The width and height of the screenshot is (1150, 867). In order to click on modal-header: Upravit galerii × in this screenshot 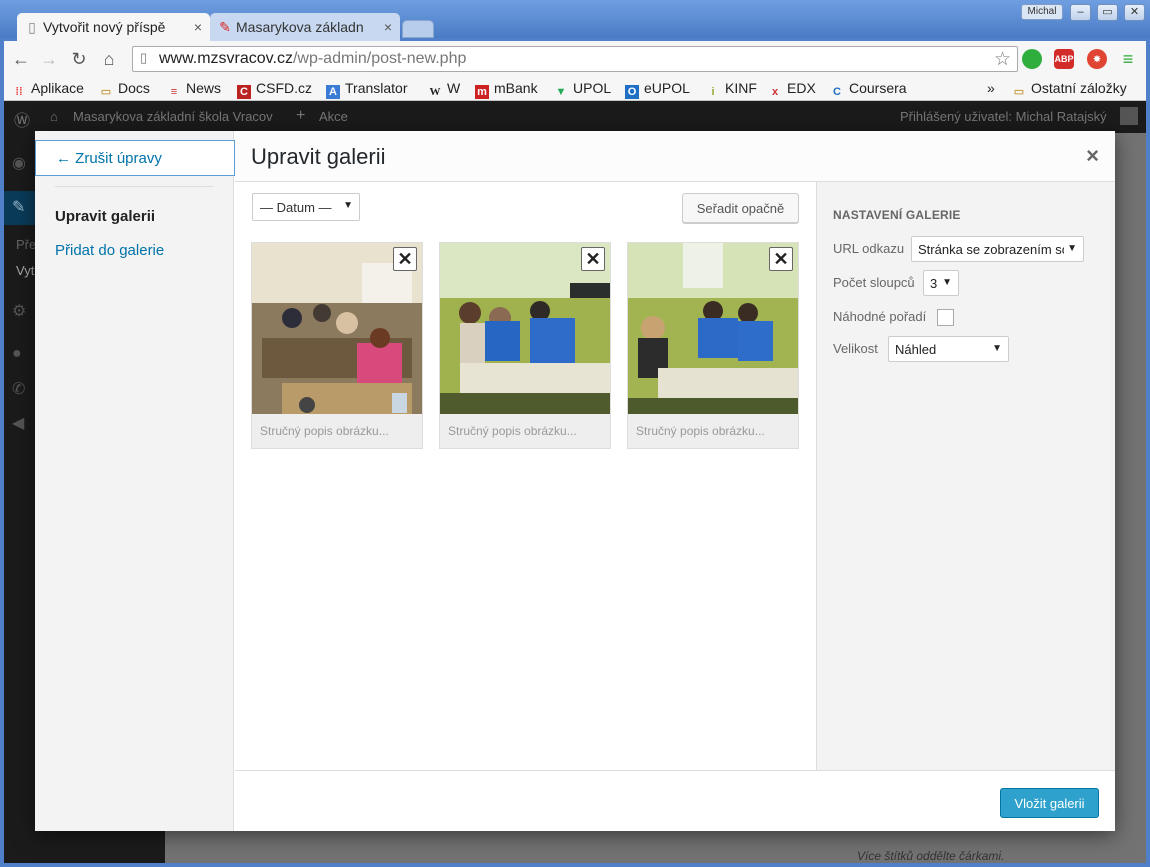, I will do `click(675, 156)`.